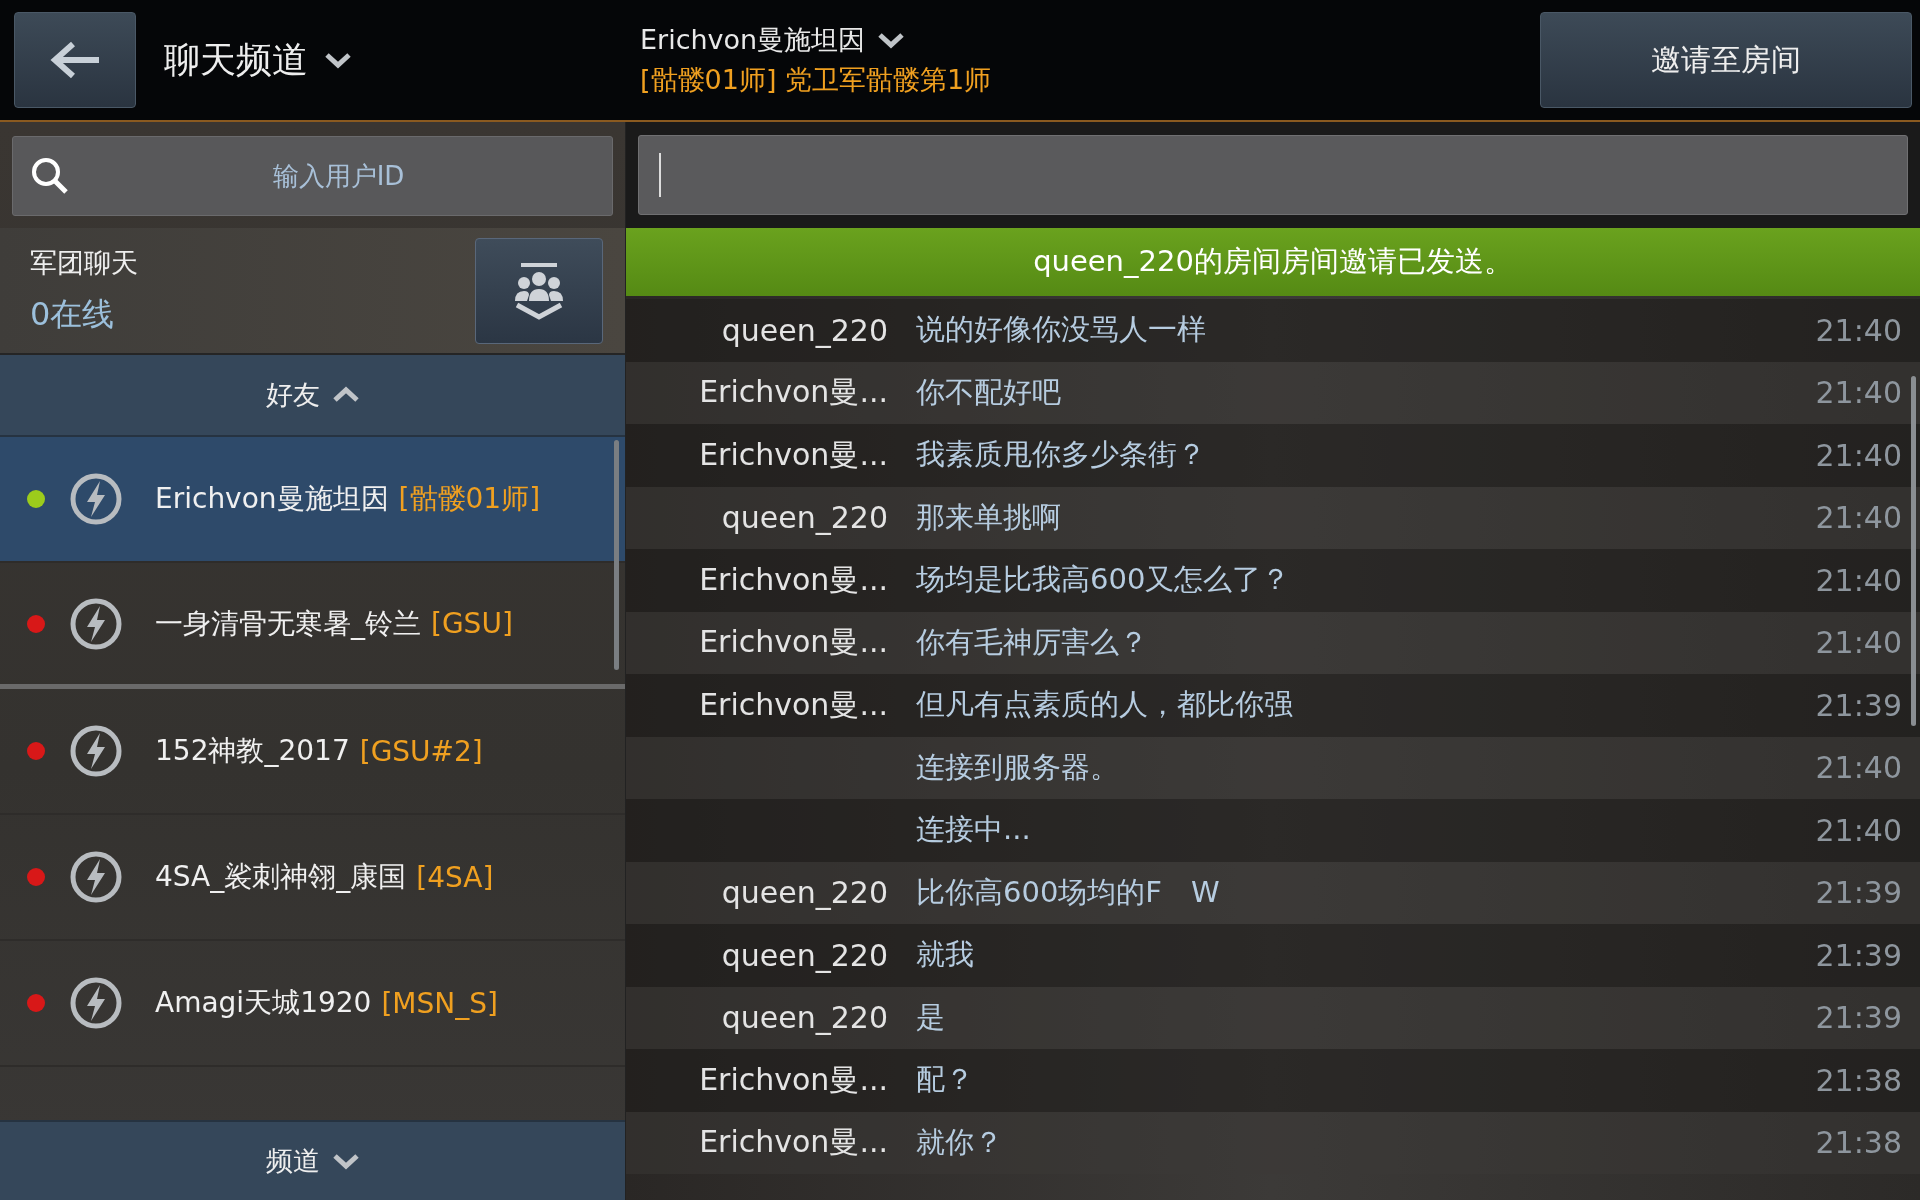 The height and width of the screenshot is (1200, 1920). Describe the element at coordinates (753, 40) in the screenshot. I see `channel-name: Erichvon曼施坦因` at that location.